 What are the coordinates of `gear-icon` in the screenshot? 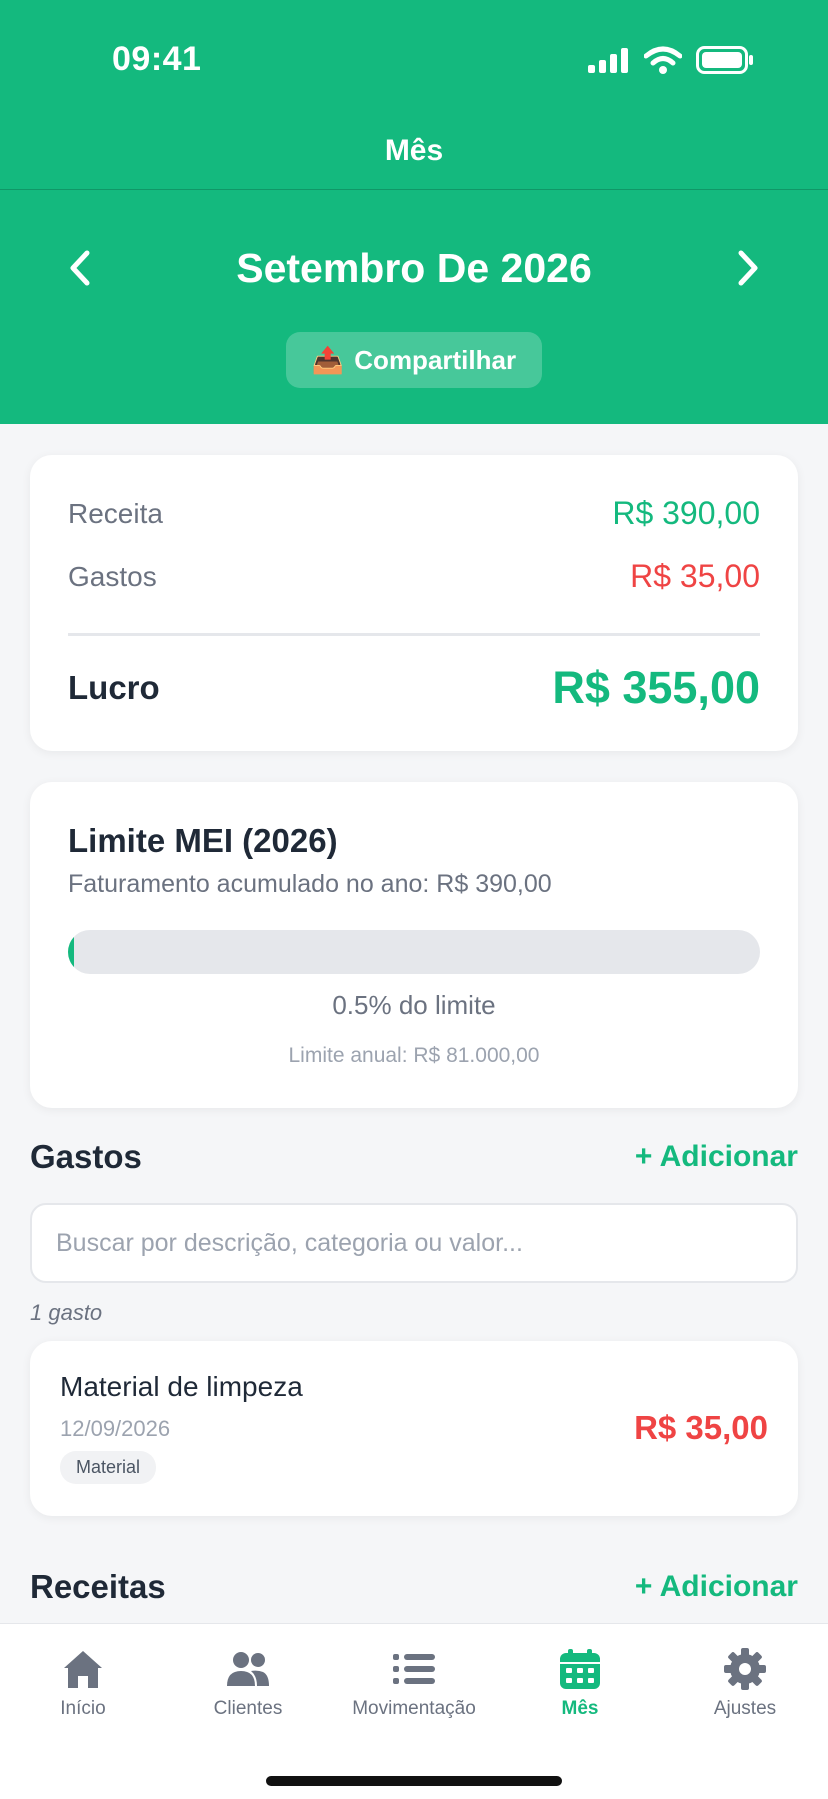 It's located at (745, 1669).